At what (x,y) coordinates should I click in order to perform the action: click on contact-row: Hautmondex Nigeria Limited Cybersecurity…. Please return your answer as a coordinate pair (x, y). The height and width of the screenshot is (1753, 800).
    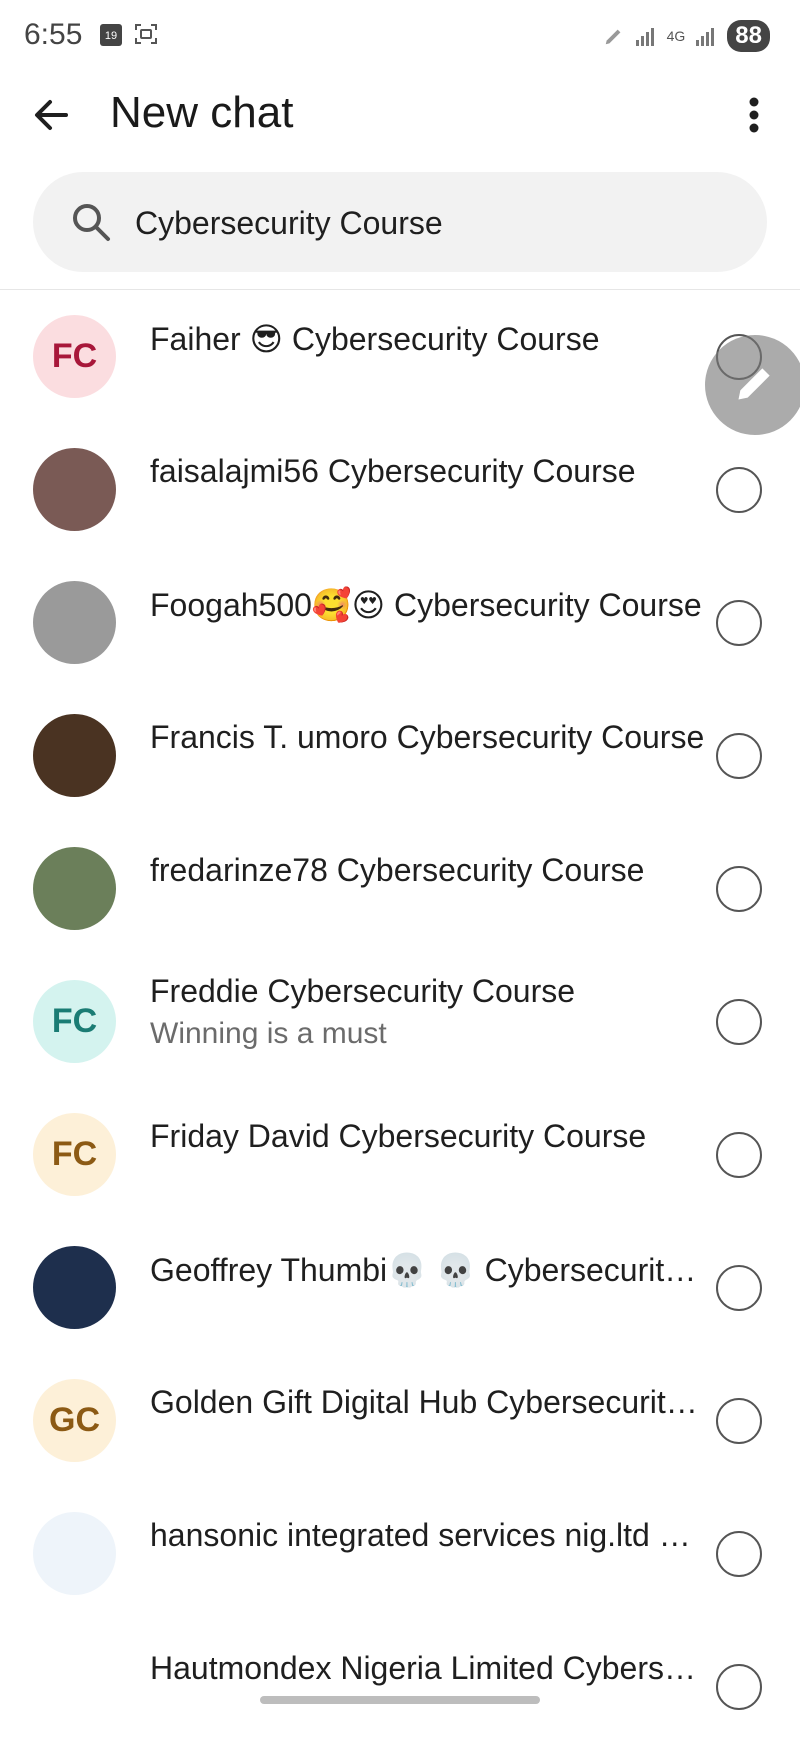
    Looking at the image, I should click on (400, 1686).